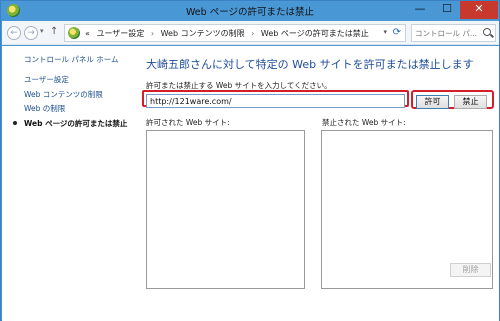  What do you see at coordinates (44, 108) in the screenshot?
I see `sidebar-item-web-restriction: Web の制限` at bounding box center [44, 108].